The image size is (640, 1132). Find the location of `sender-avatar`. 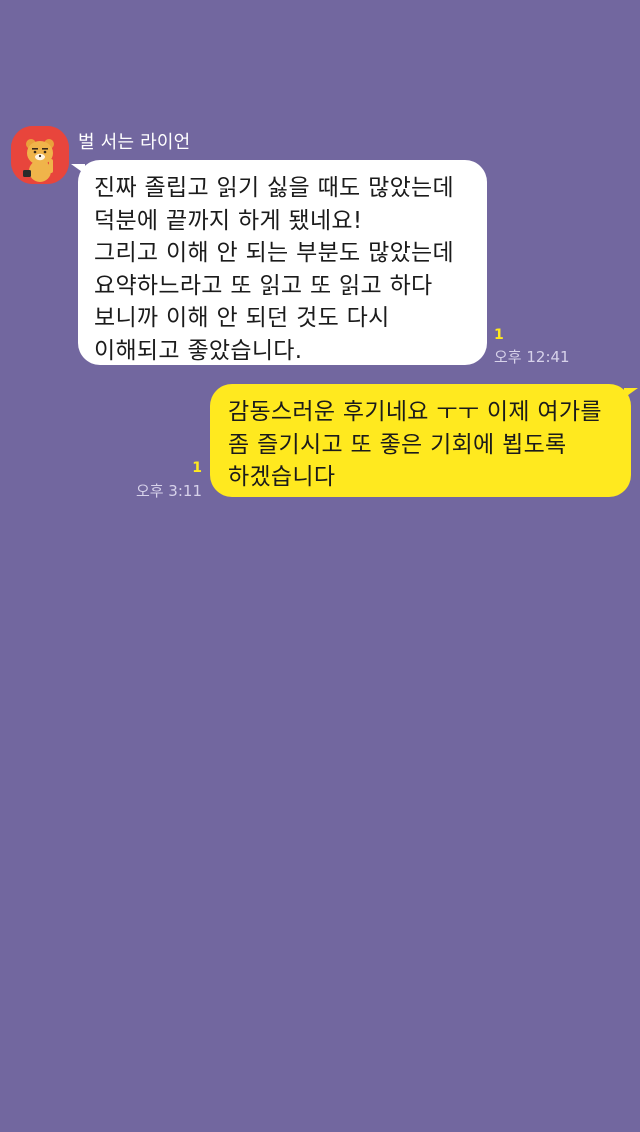

sender-avatar is located at coordinates (40, 155).